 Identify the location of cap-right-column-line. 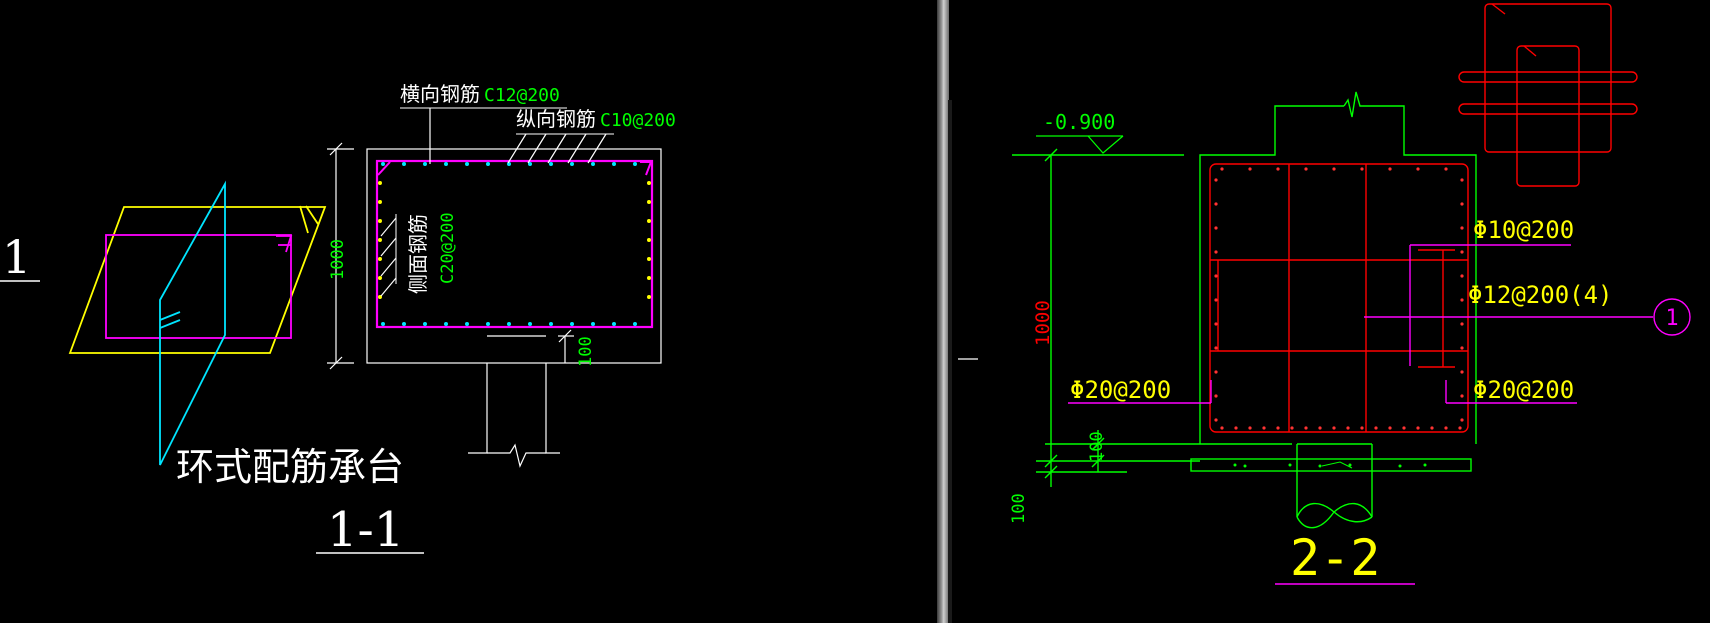
(1420, 274).